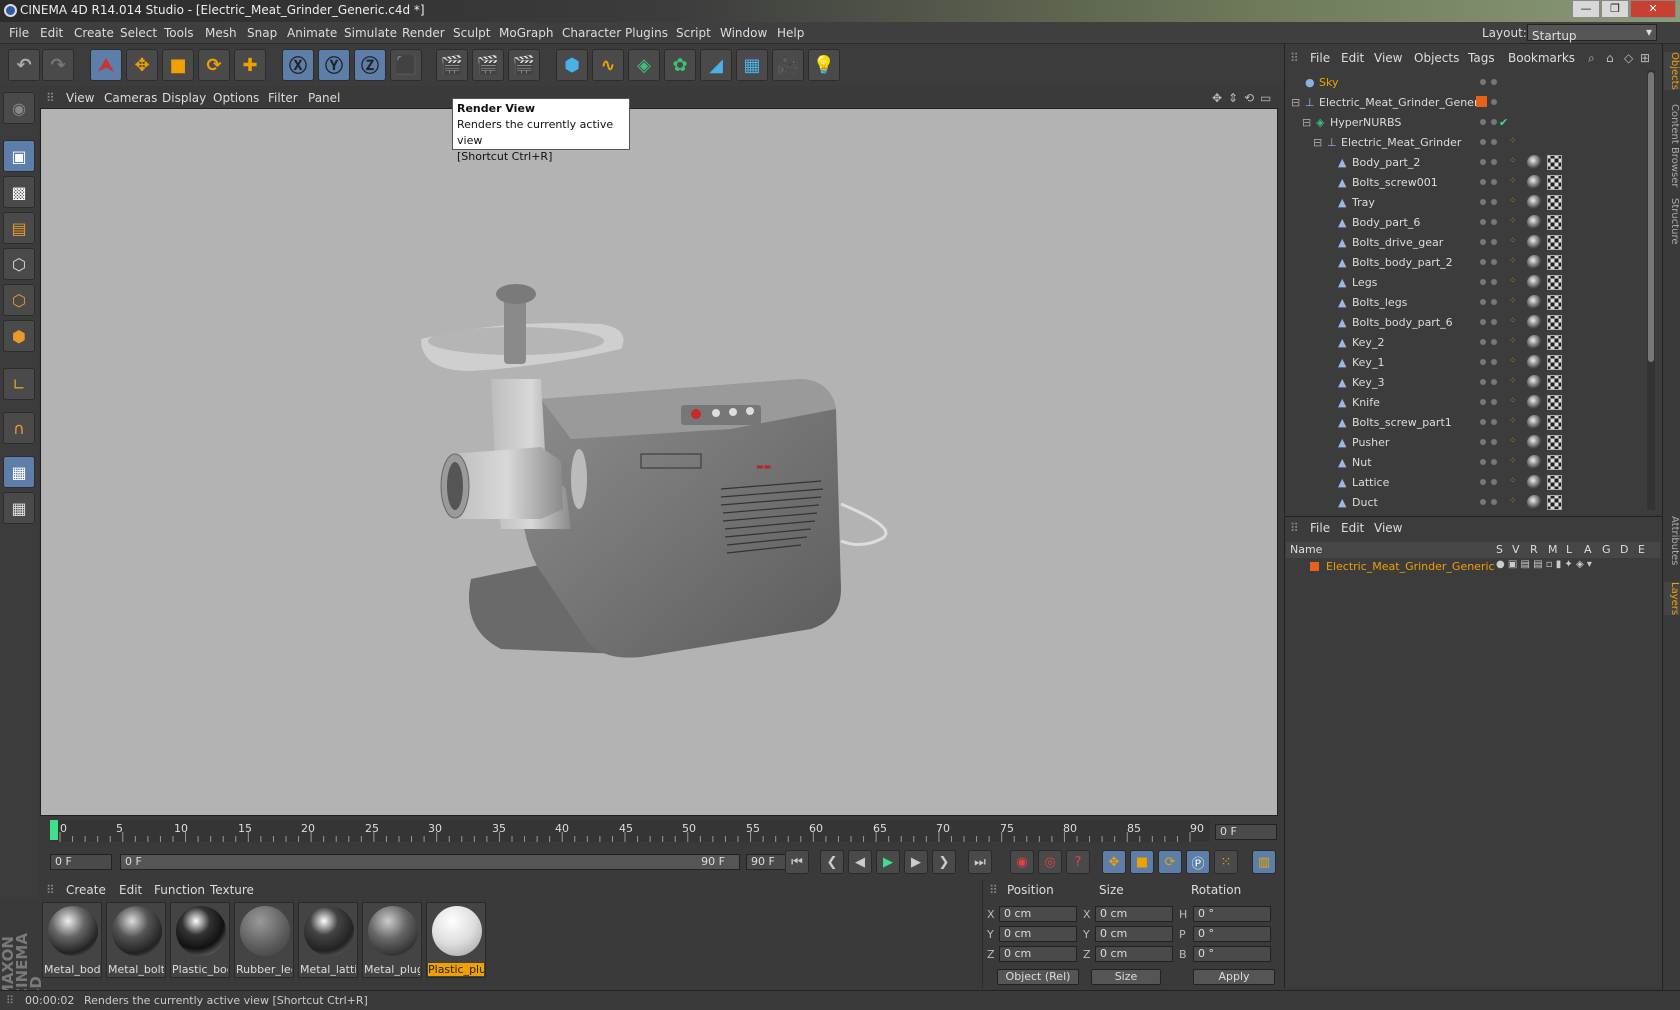  Describe the element at coordinates (1467, 342) in the screenshot. I see `object-row: ▲ Key_2 ⁘` at that location.